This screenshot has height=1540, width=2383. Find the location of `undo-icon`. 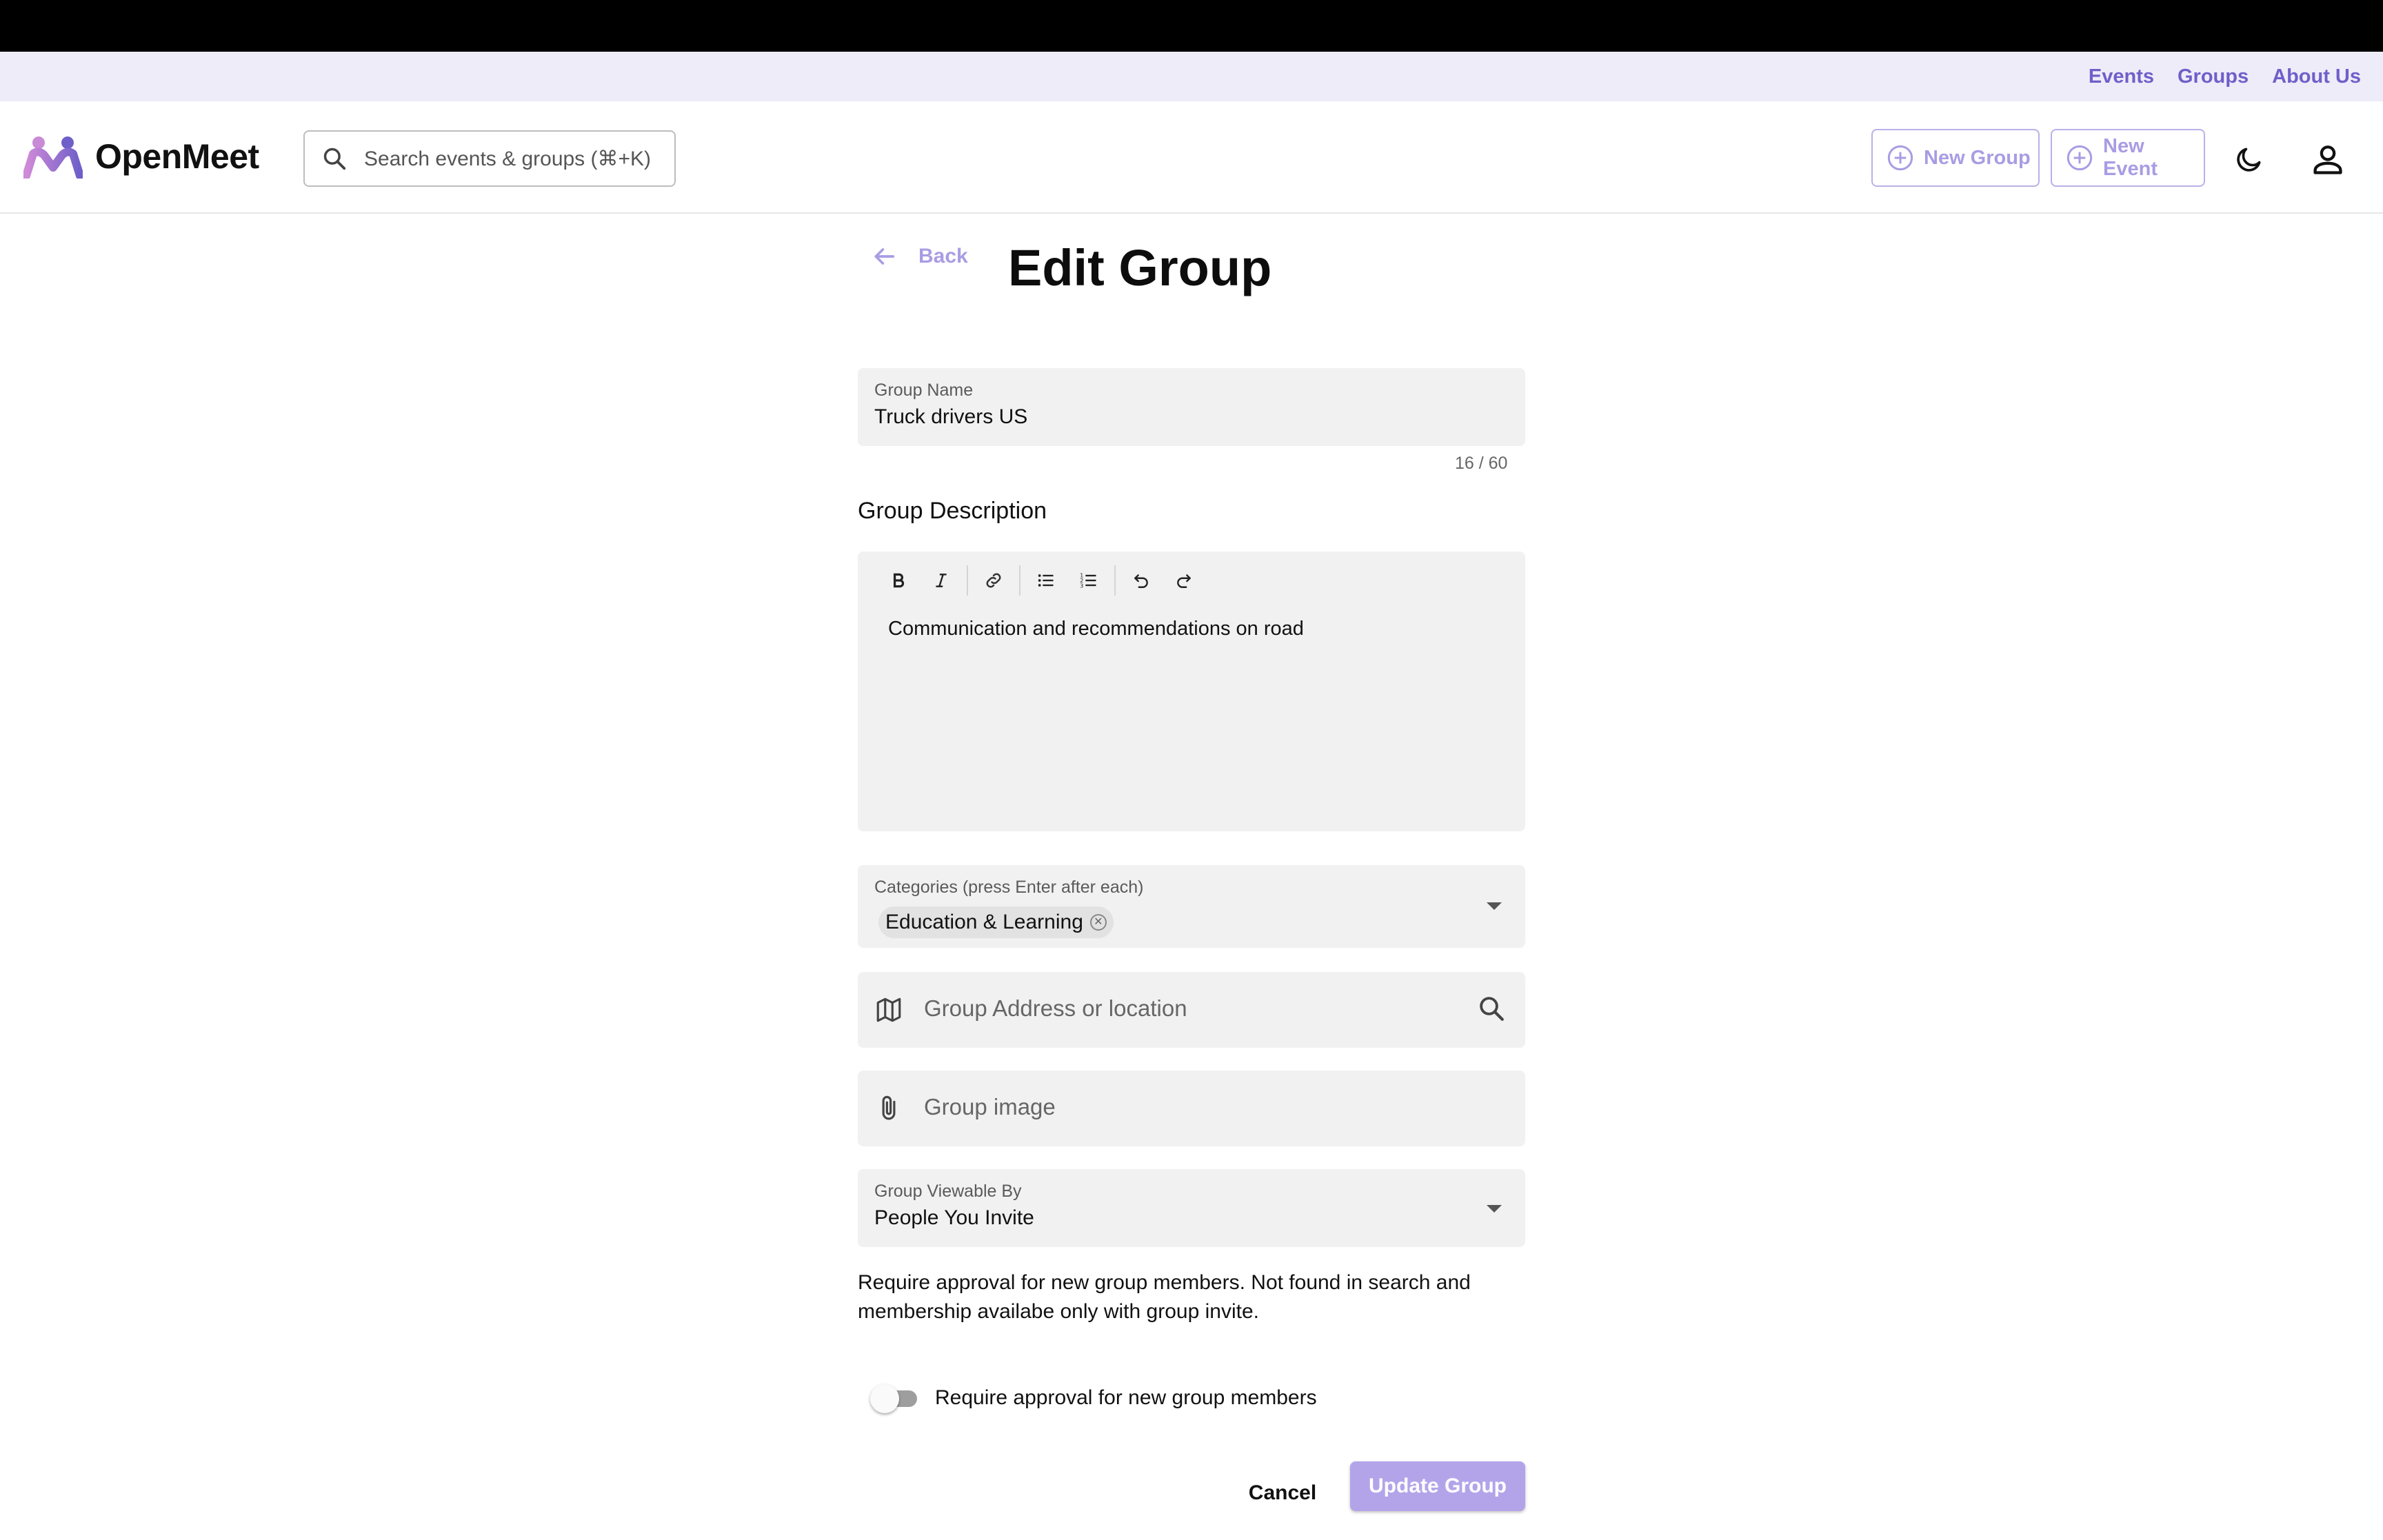

undo-icon is located at coordinates (1141, 580).